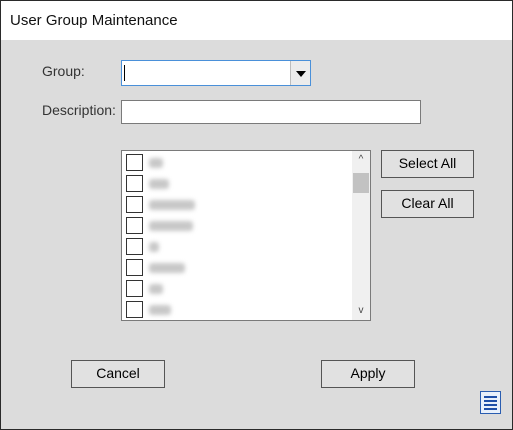 This screenshot has width=513, height=430. What do you see at coordinates (361, 235) in the screenshot?
I see `list-scrollbar: ^ v` at bounding box center [361, 235].